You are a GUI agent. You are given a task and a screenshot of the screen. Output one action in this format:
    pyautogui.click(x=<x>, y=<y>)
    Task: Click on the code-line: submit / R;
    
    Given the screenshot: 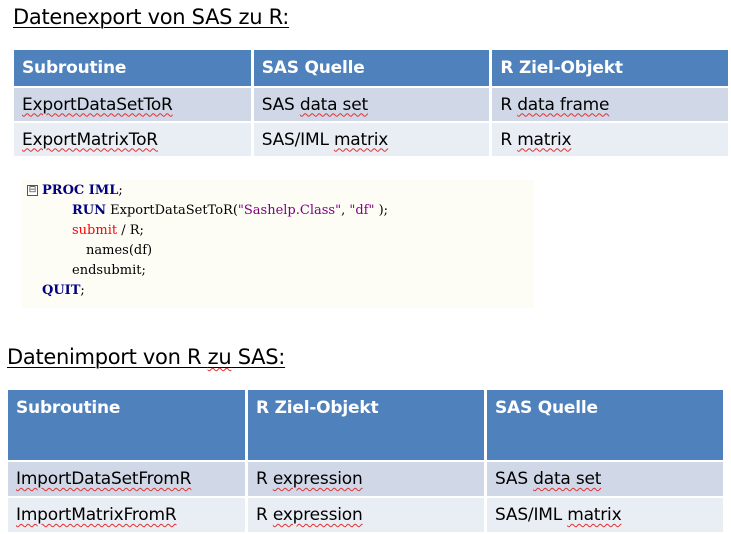 What is the action you would take?
    pyautogui.click(x=108, y=230)
    